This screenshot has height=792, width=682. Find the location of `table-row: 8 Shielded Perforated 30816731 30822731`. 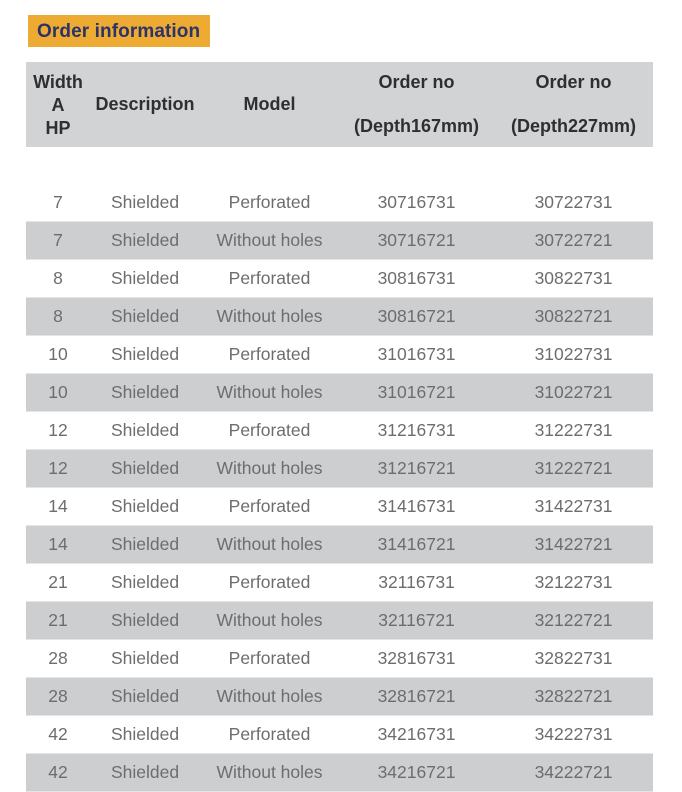

table-row: 8 Shielded Perforated 30816731 30822731 is located at coordinates (339, 278).